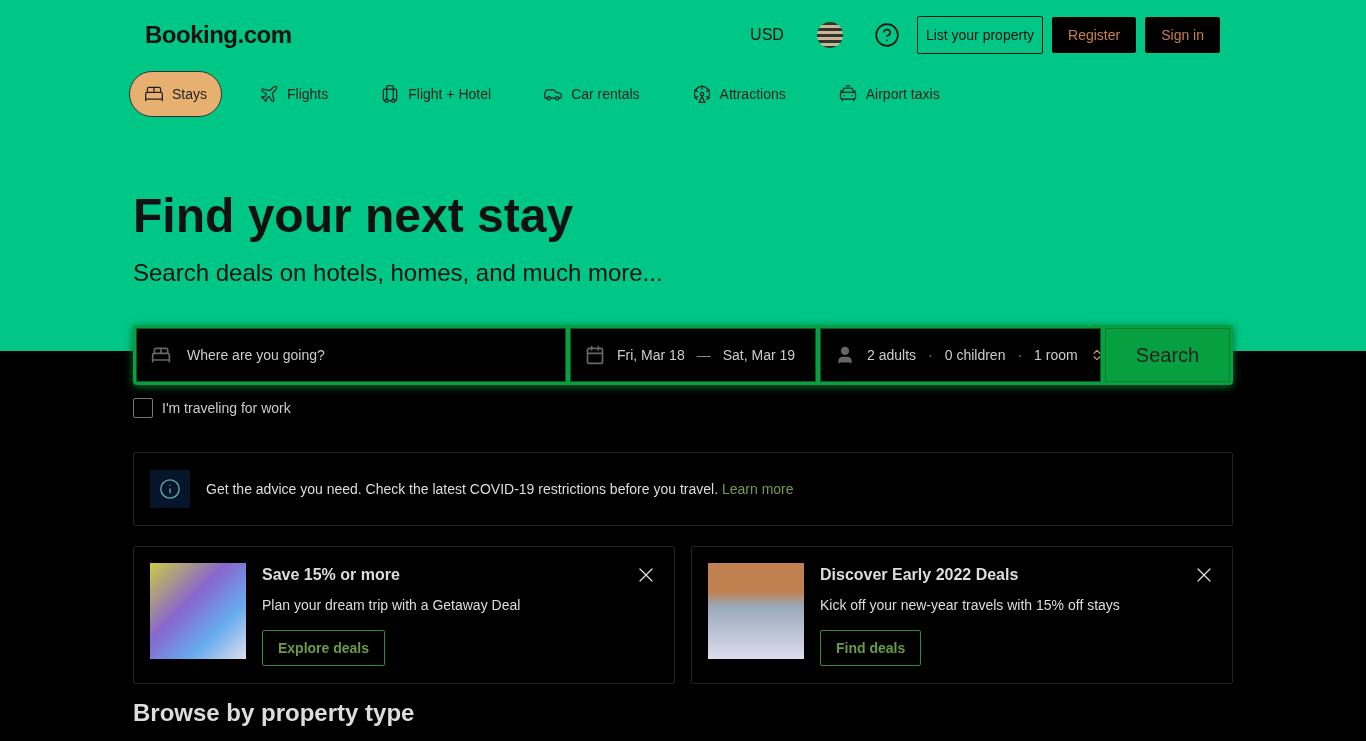  Describe the element at coordinates (1182, 35) in the screenshot. I see `account-button: Sign in` at that location.